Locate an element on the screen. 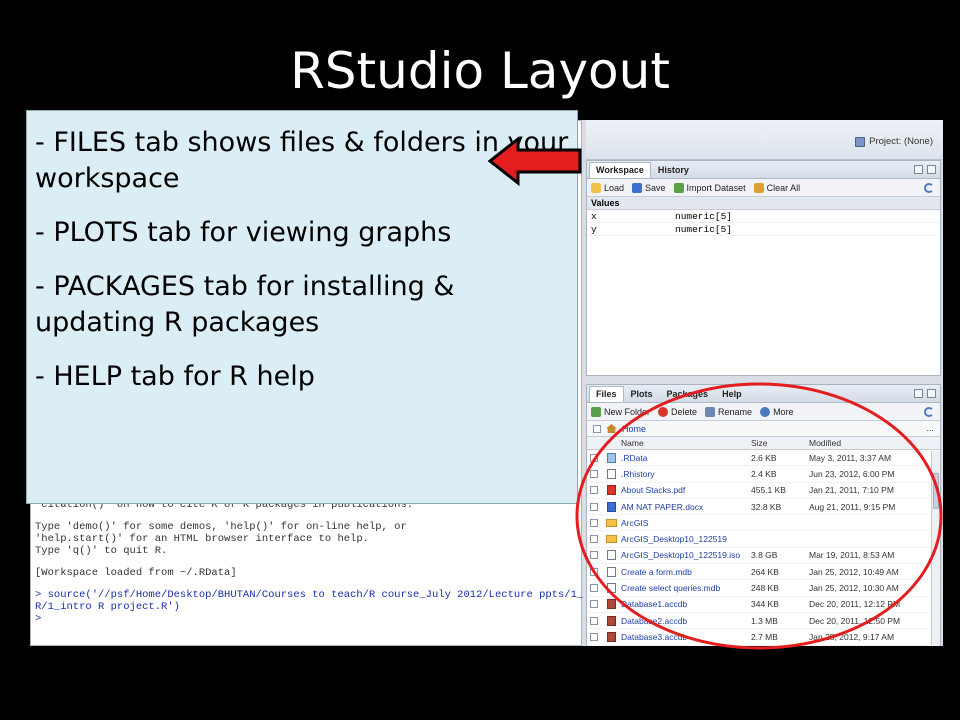 The width and height of the screenshot is (960, 720). red-ellipse-annotation is located at coordinates (759, 516).